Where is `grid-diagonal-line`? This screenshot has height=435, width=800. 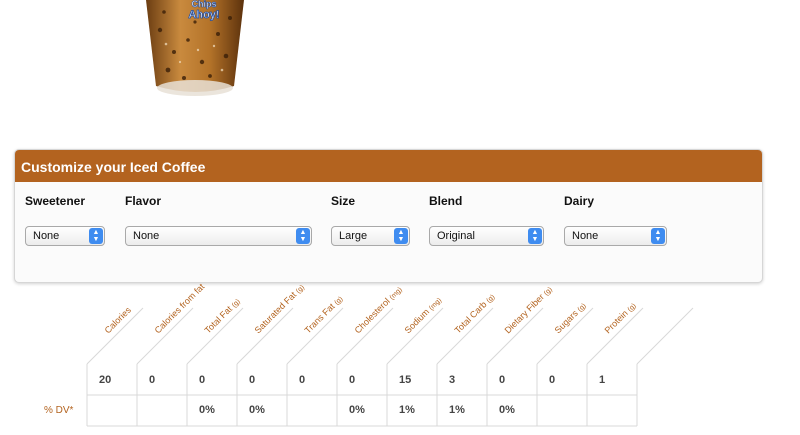 grid-diagonal-line is located at coordinates (665, 336).